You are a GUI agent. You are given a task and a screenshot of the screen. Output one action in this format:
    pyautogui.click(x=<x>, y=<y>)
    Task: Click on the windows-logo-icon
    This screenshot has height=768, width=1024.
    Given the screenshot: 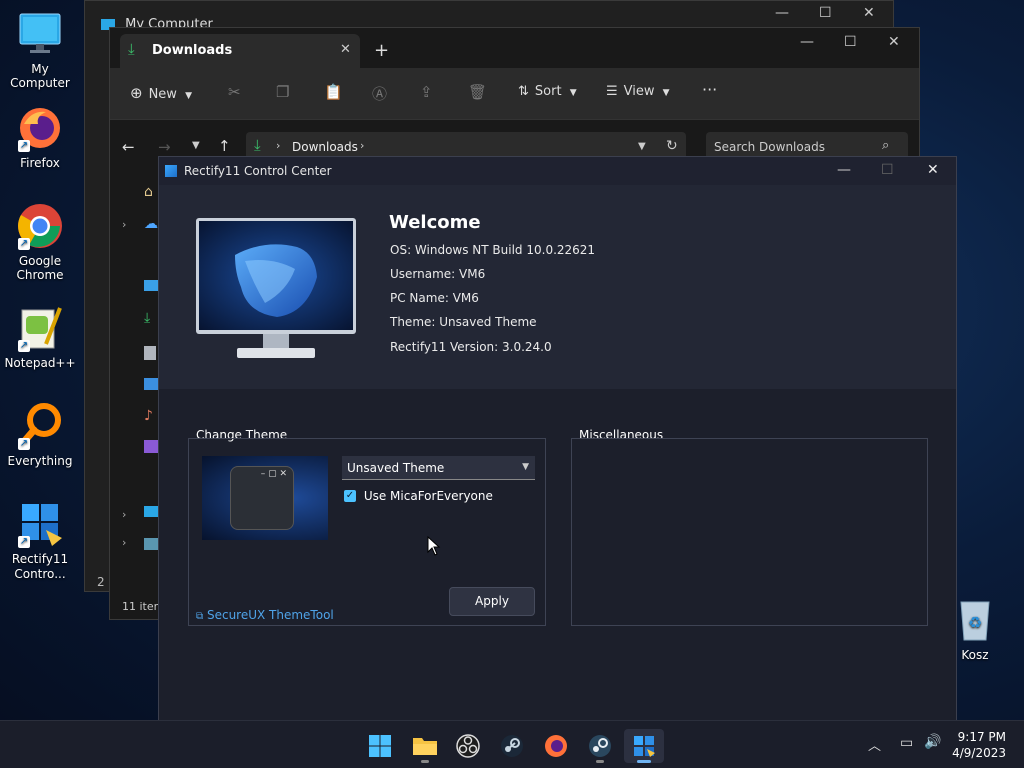 What is the action you would take?
    pyautogui.click(x=380, y=746)
    